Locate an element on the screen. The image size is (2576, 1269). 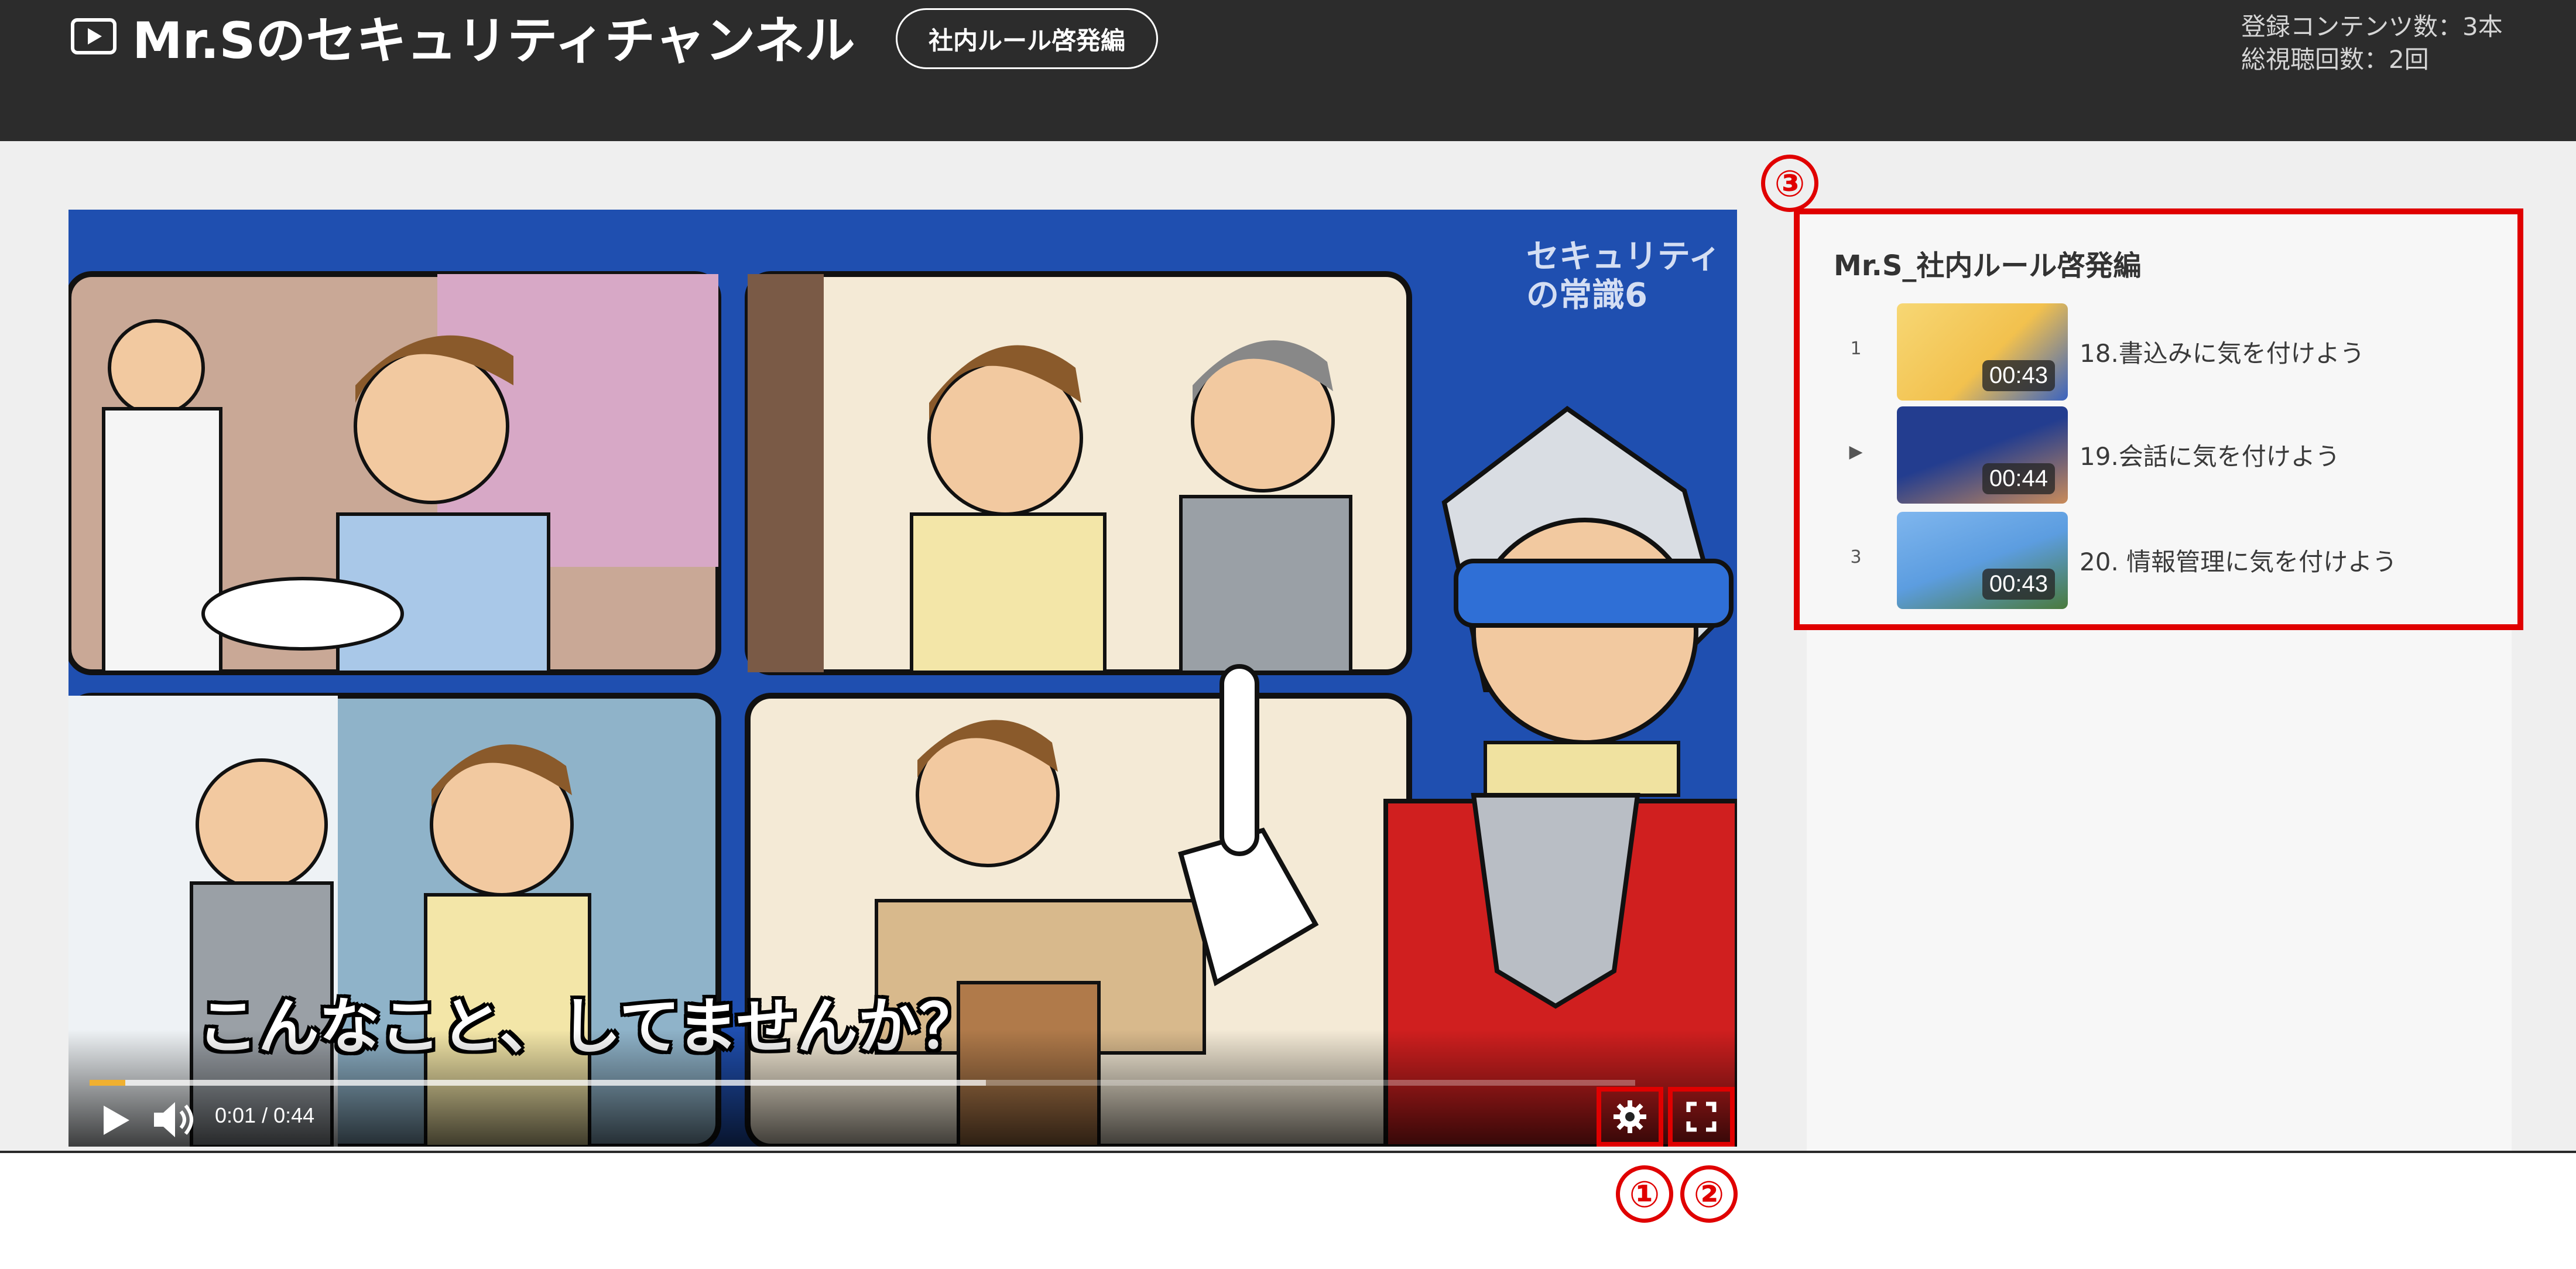
fullscreen-button is located at coordinates (1701, 1117).